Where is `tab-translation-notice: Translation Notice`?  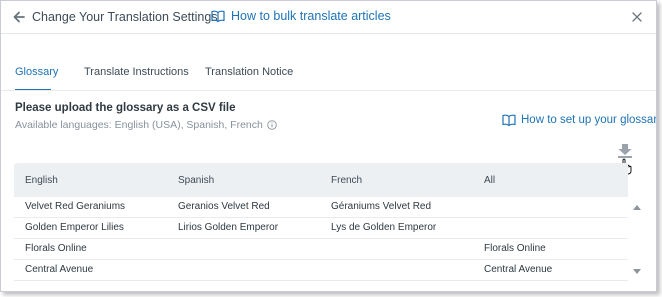
tab-translation-notice: Translation Notice is located at coordinates (249, 72).